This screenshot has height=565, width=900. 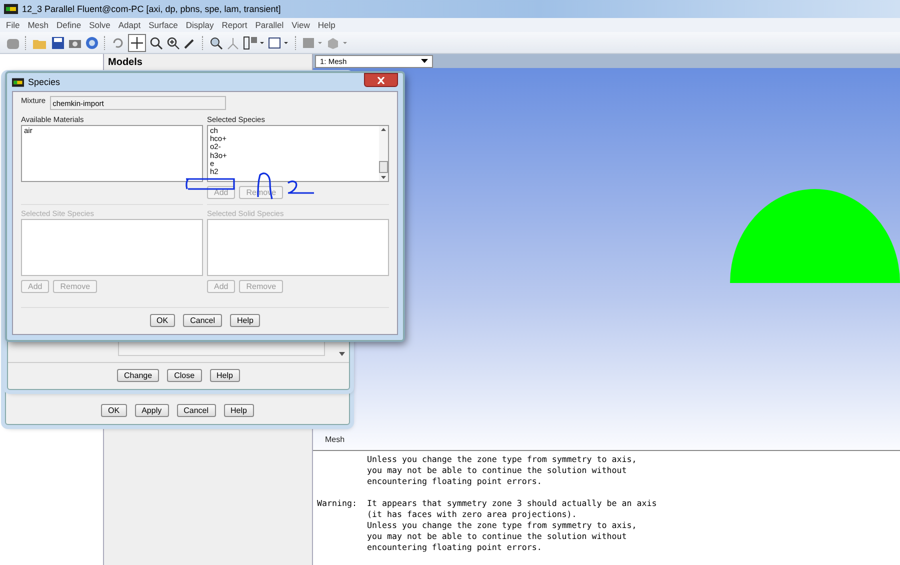 I want to click on menu-item: Adapt, so click(x=129, y=25).